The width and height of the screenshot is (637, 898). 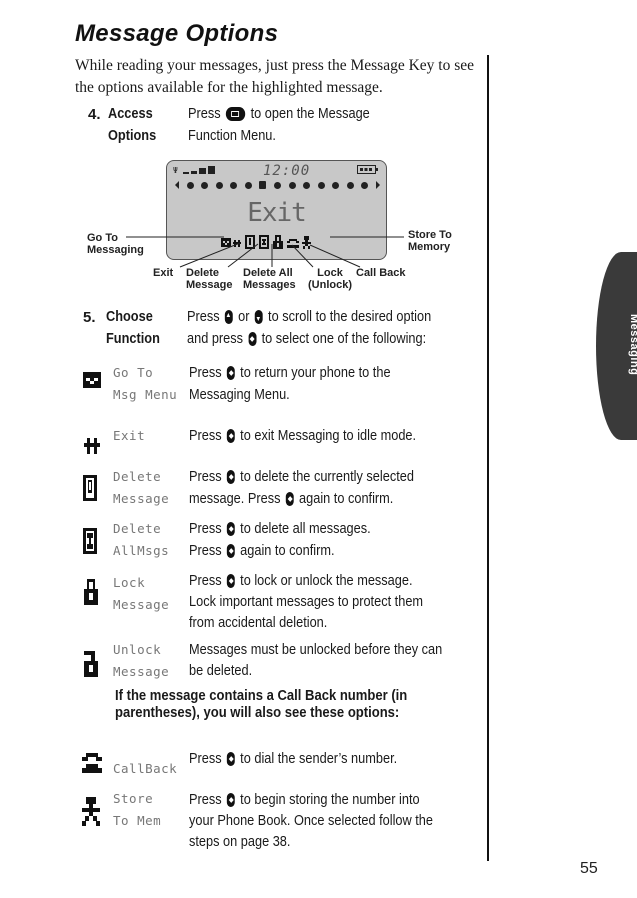 What do you see at coordinates (306, 602) in the screenshot?
I see `option-desc: Lock important messages to protect them` at bounding box center [306, 602].